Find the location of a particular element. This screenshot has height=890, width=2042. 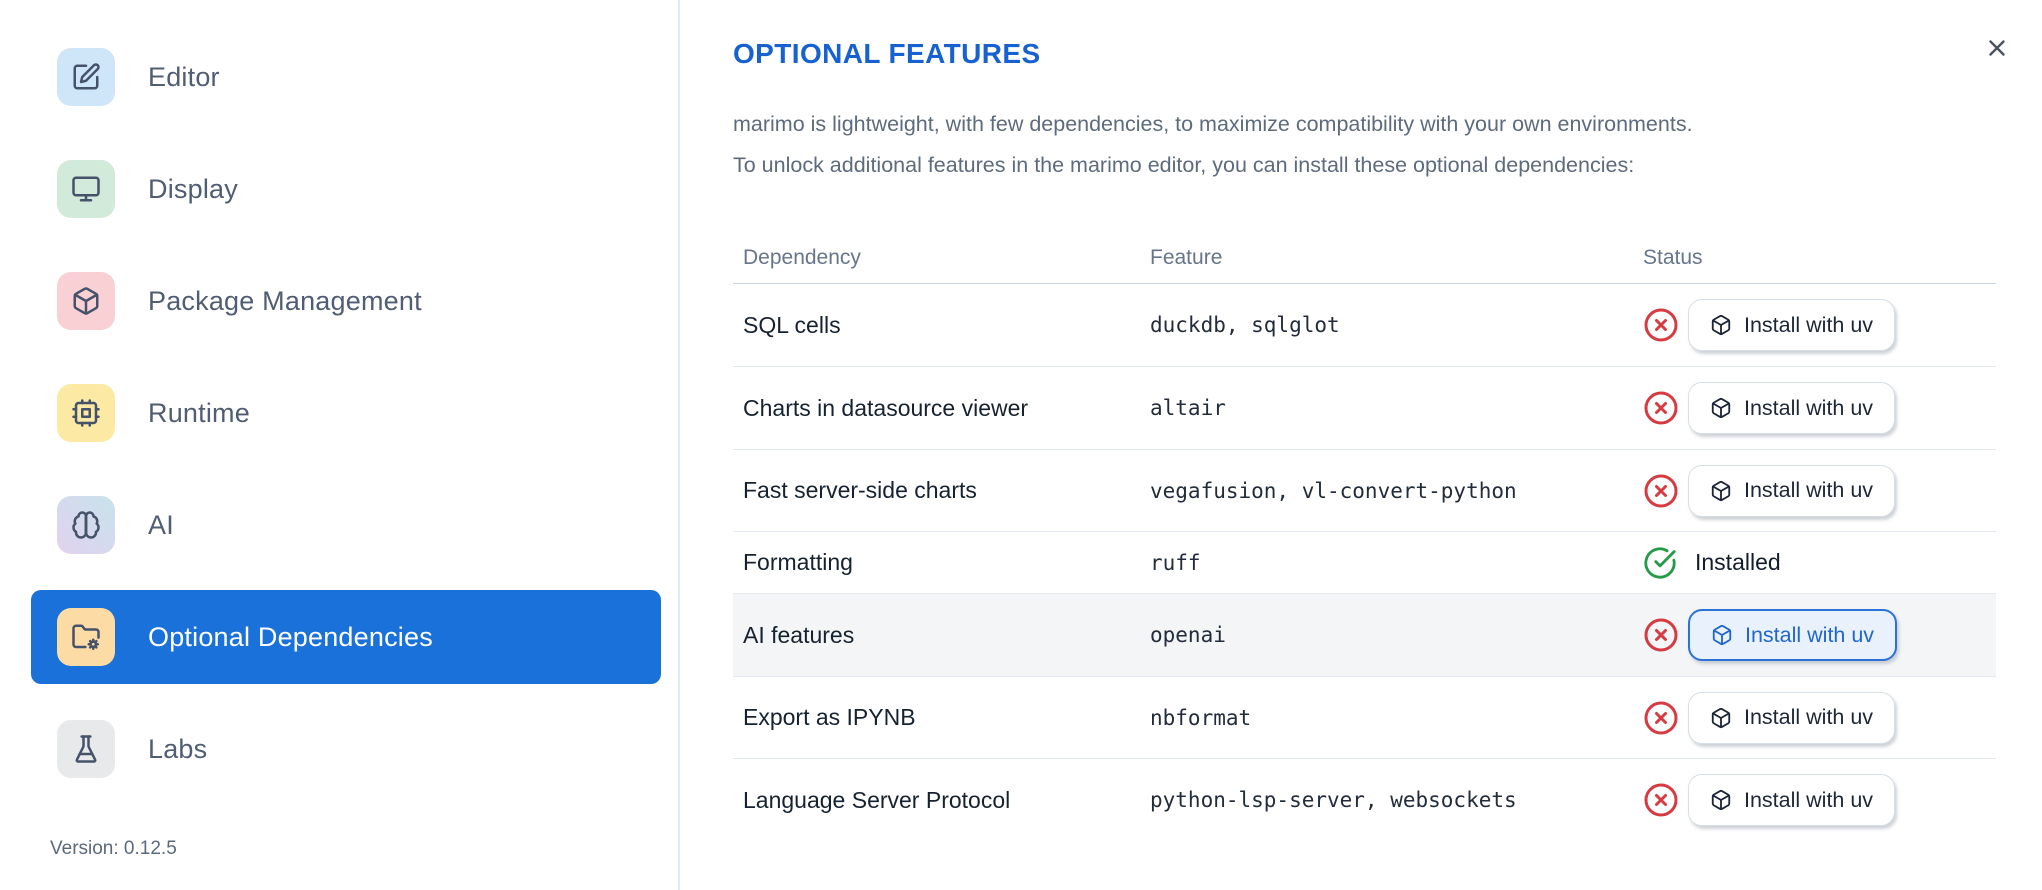

page-title: OPTIONAL FEATURES is located at coordinates (887, 53).